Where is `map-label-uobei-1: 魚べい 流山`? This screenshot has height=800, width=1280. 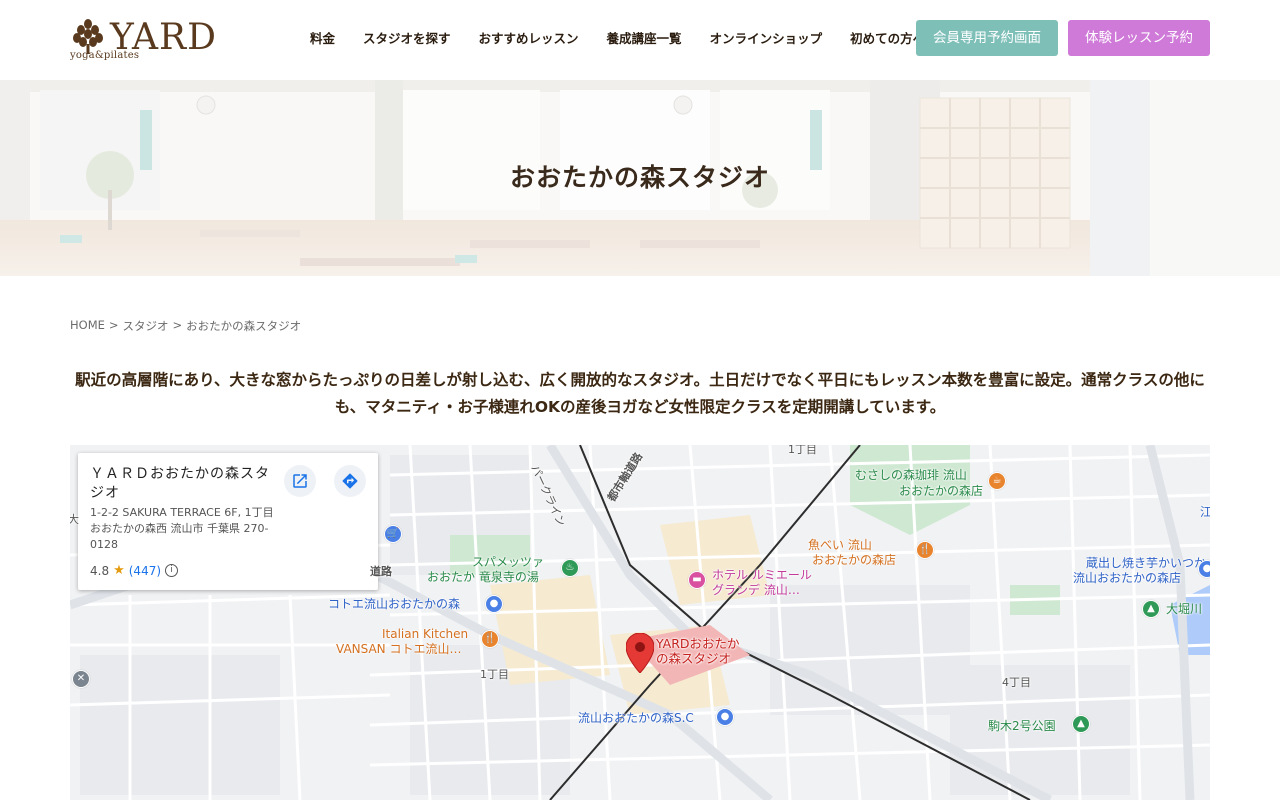 map-label-uobei-1: 魚べい 流山 is located at coordinates (840, 545).